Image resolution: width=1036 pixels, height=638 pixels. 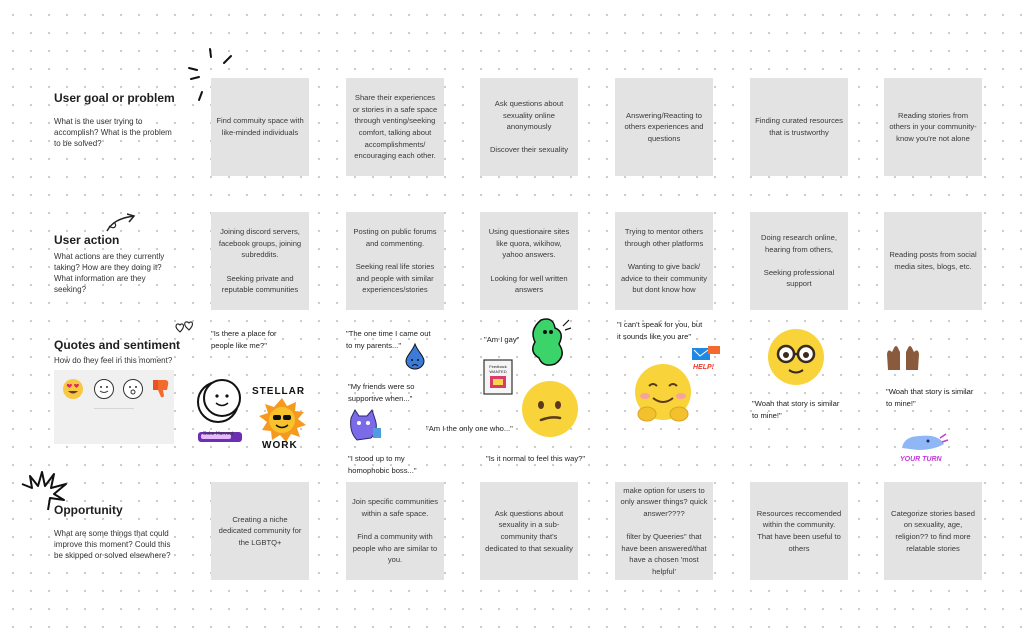 I want to click on solar-harvest-sticker-icon, so click(x=219, y=410).